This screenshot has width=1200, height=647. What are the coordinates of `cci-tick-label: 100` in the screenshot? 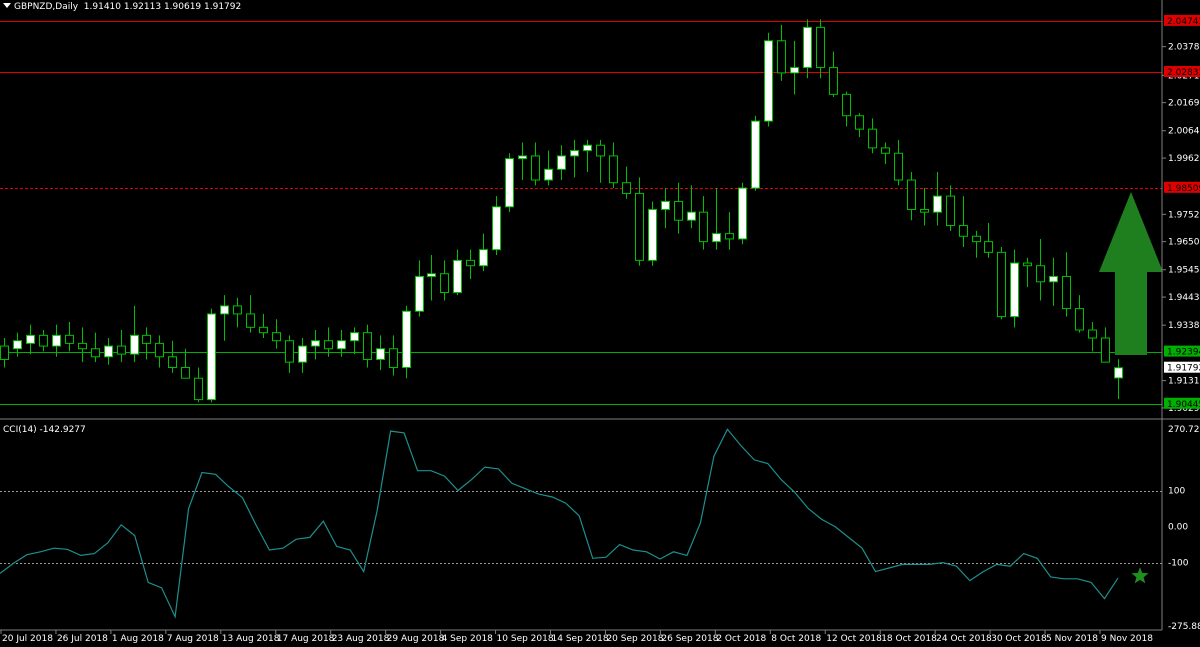 It's located at (1176, 492).